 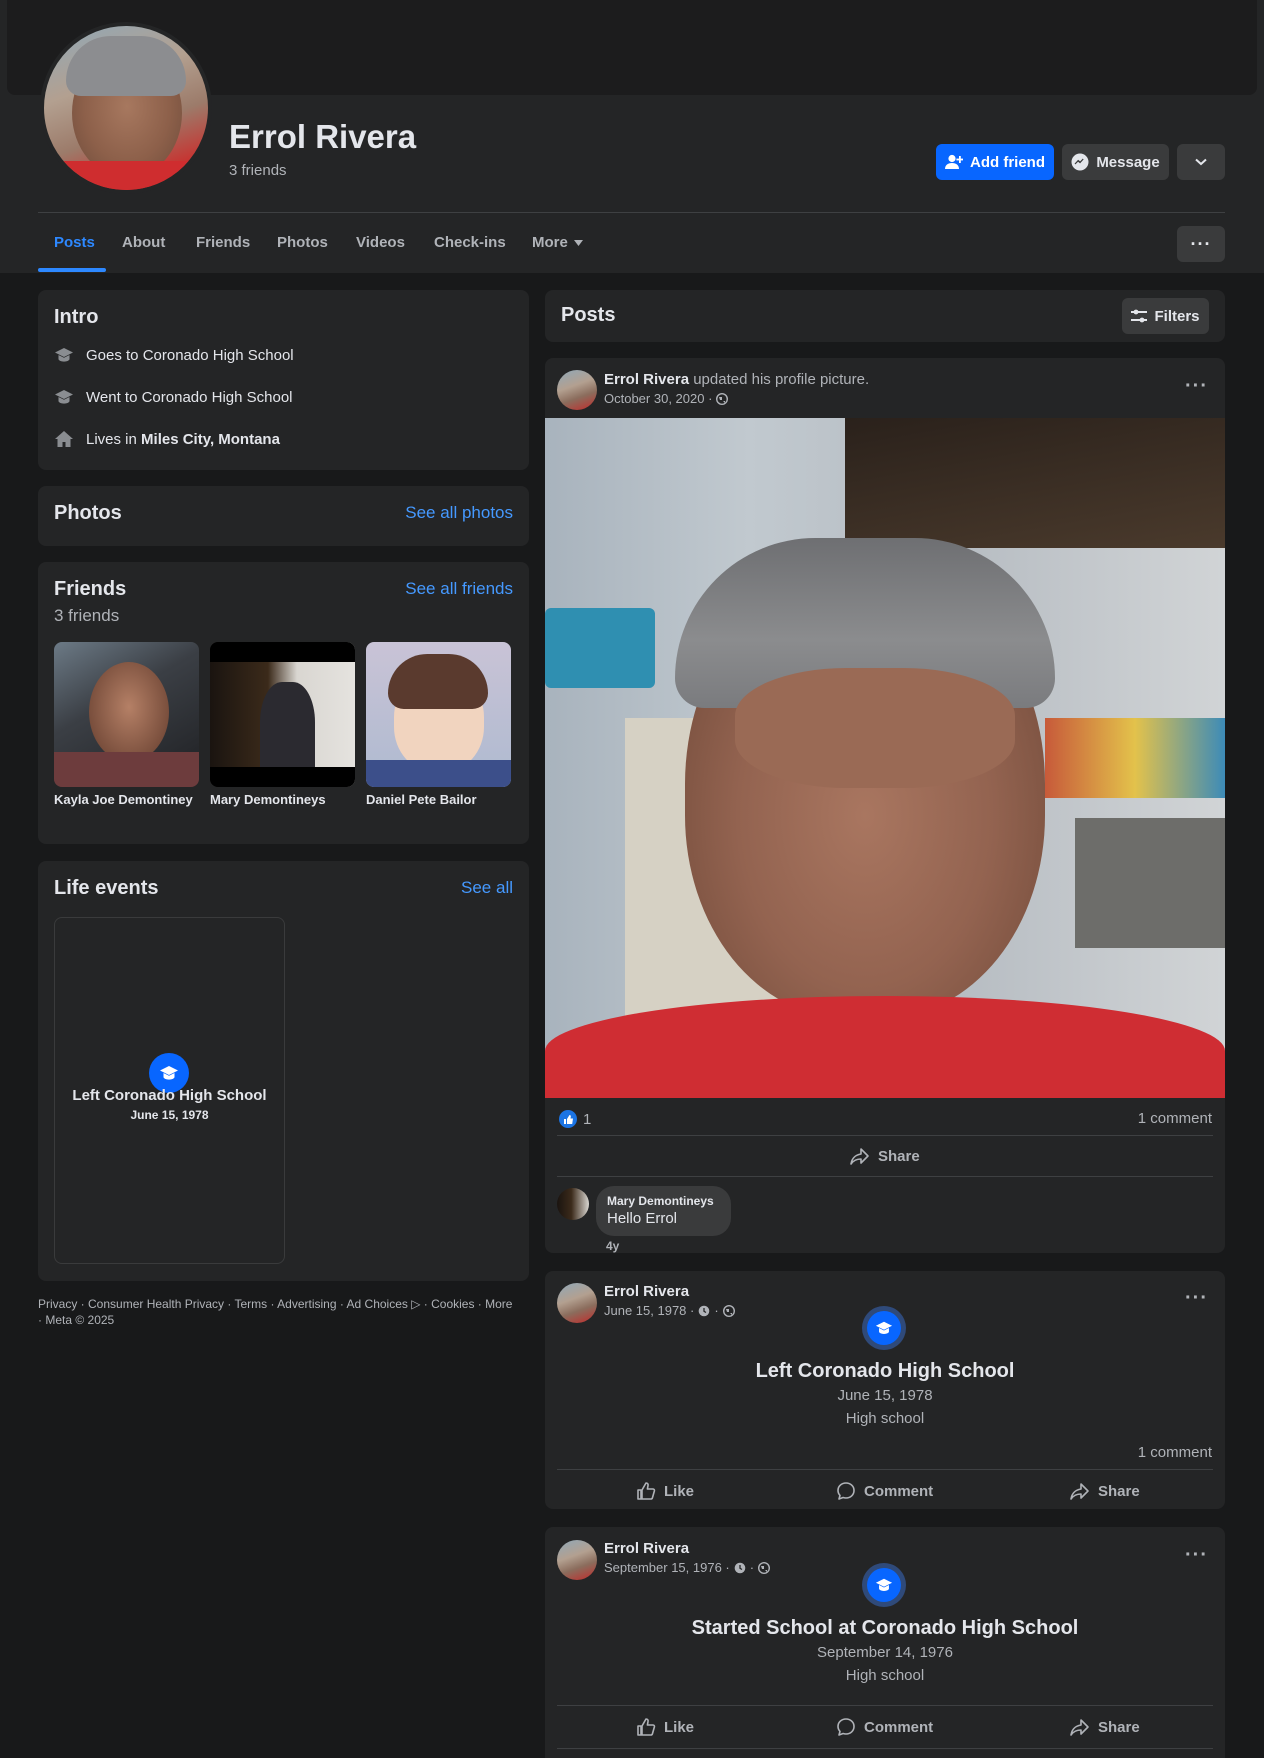 I want to click on message-button: Message, so click(x=1115, y=162).